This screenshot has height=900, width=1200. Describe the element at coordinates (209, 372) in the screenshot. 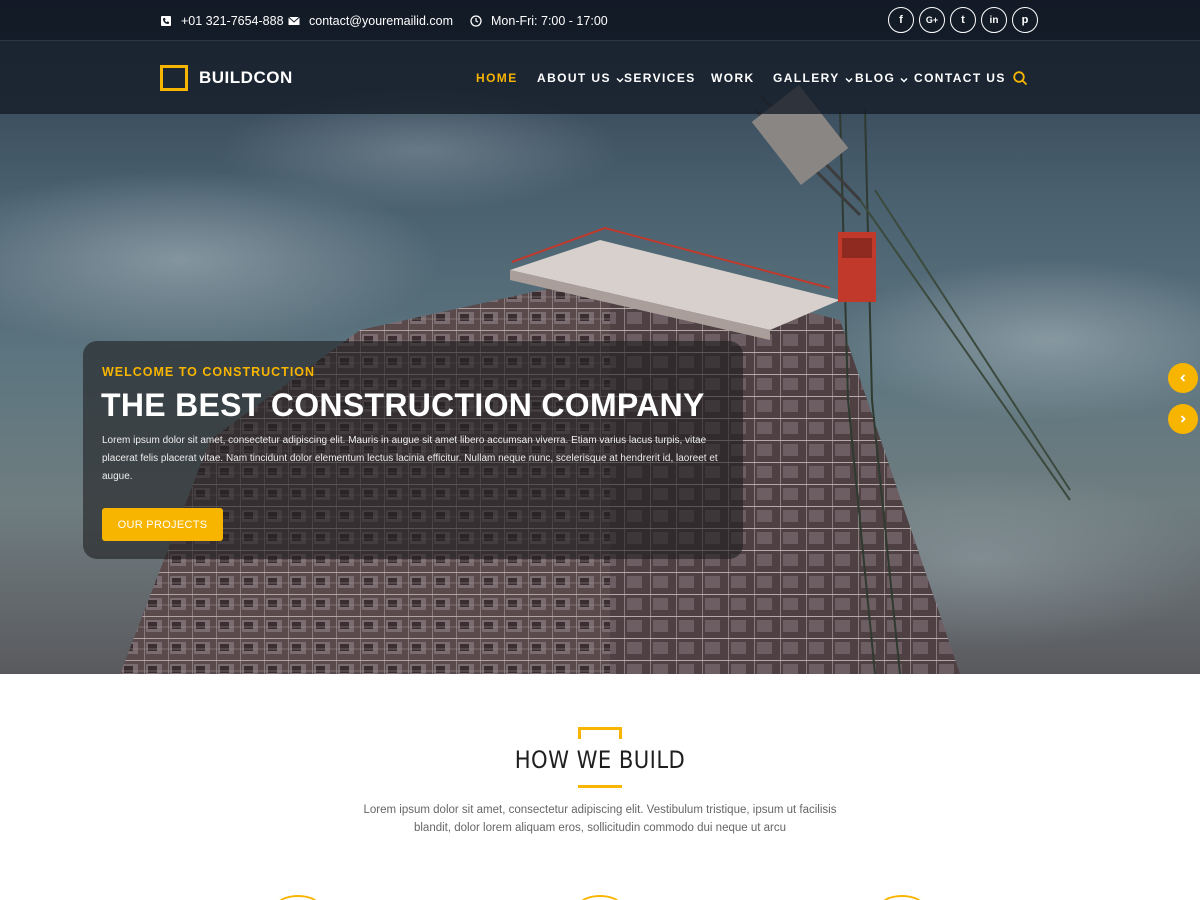

I see `hero-kicker: WELCOME TO CONSTRUCTION` at that location.